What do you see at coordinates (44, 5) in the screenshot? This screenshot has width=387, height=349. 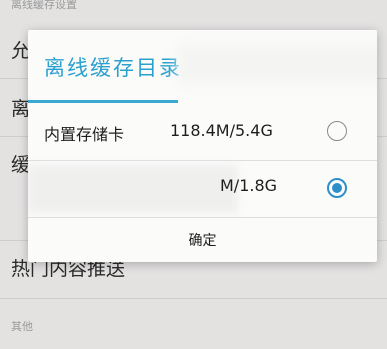 I see `section-header-offline: 离线缓存设置` at bounding box center [44, 5].